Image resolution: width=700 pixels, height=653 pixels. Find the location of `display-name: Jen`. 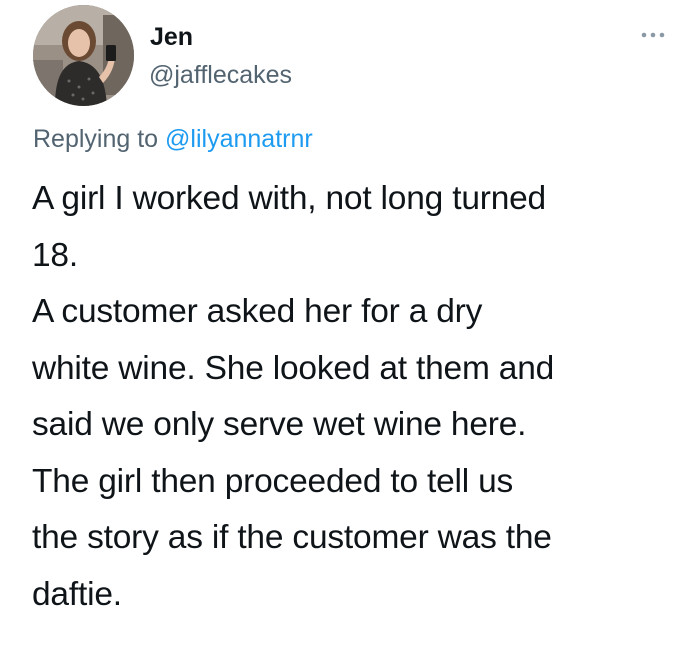

display-name: Jen is located at coordinates (171, 37).